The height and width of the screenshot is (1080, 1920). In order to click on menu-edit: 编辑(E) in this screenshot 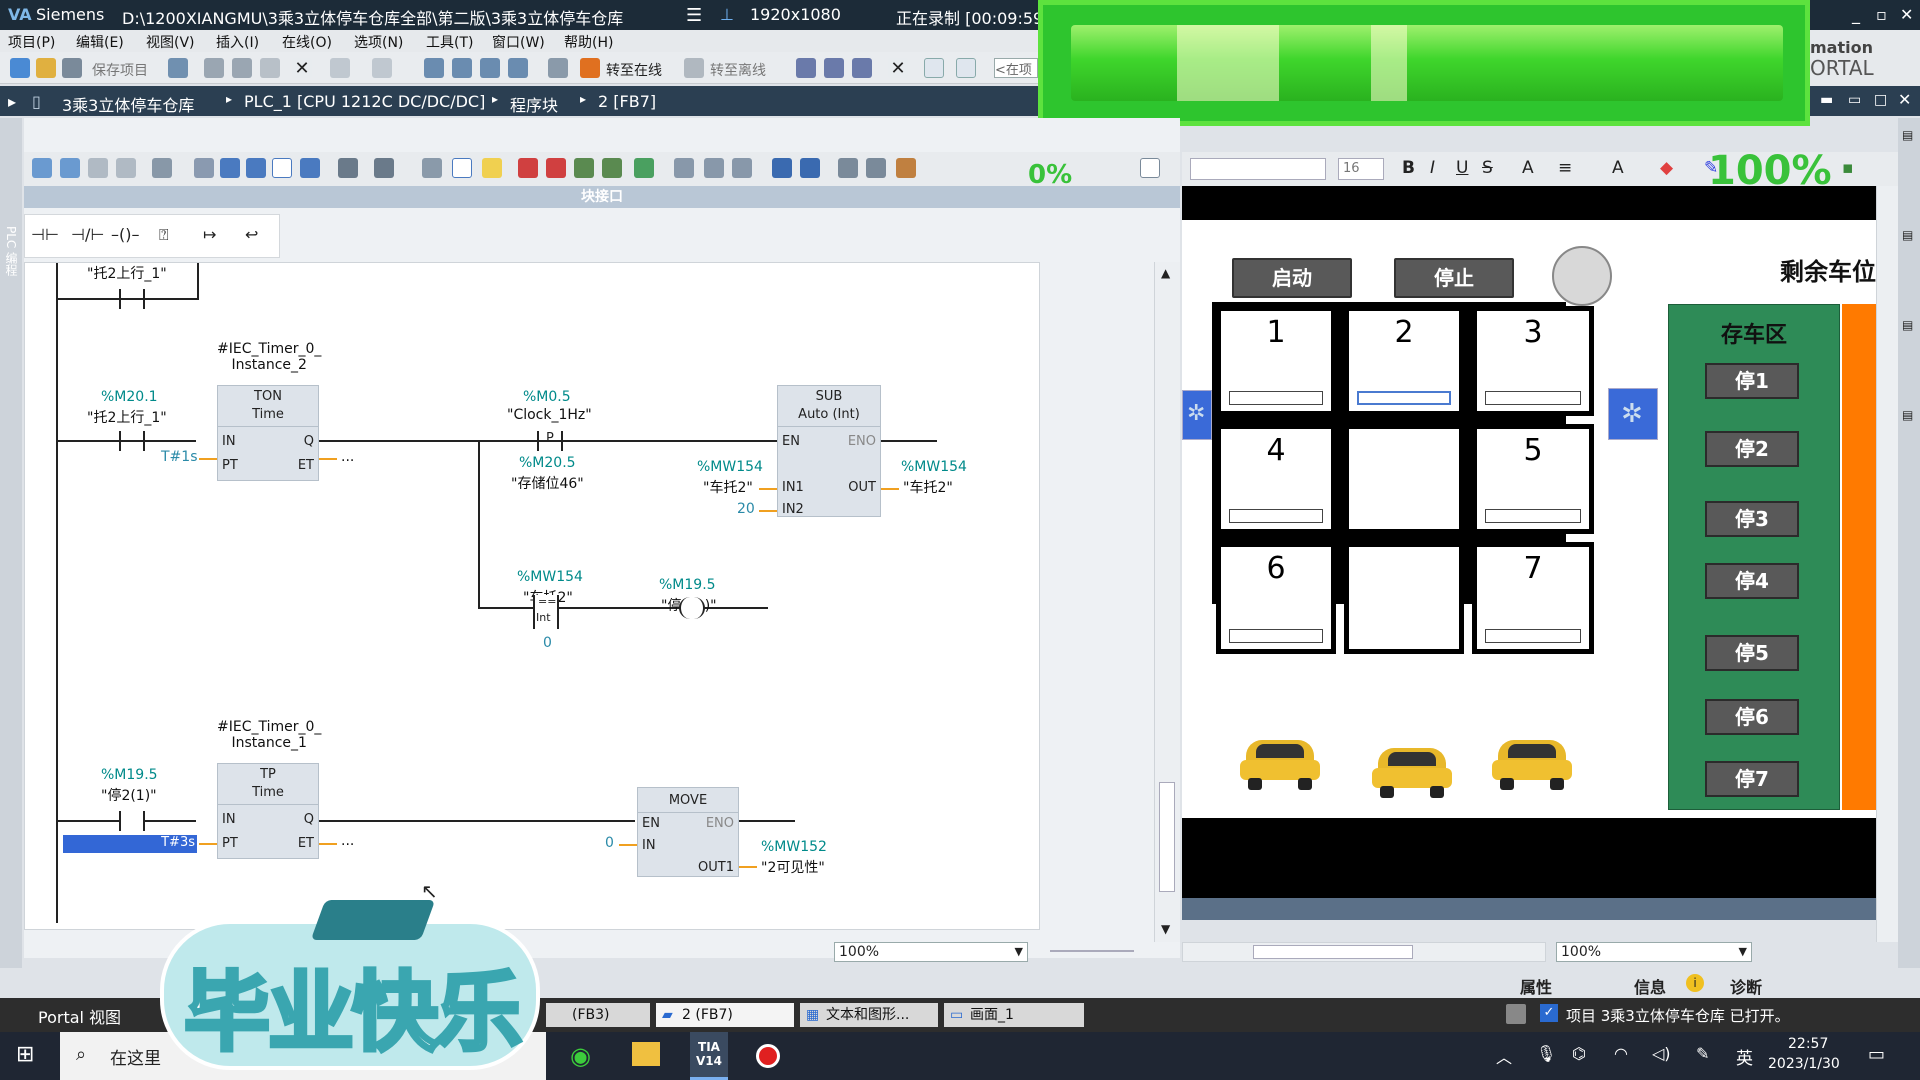, I will do `click(100, 42)`.